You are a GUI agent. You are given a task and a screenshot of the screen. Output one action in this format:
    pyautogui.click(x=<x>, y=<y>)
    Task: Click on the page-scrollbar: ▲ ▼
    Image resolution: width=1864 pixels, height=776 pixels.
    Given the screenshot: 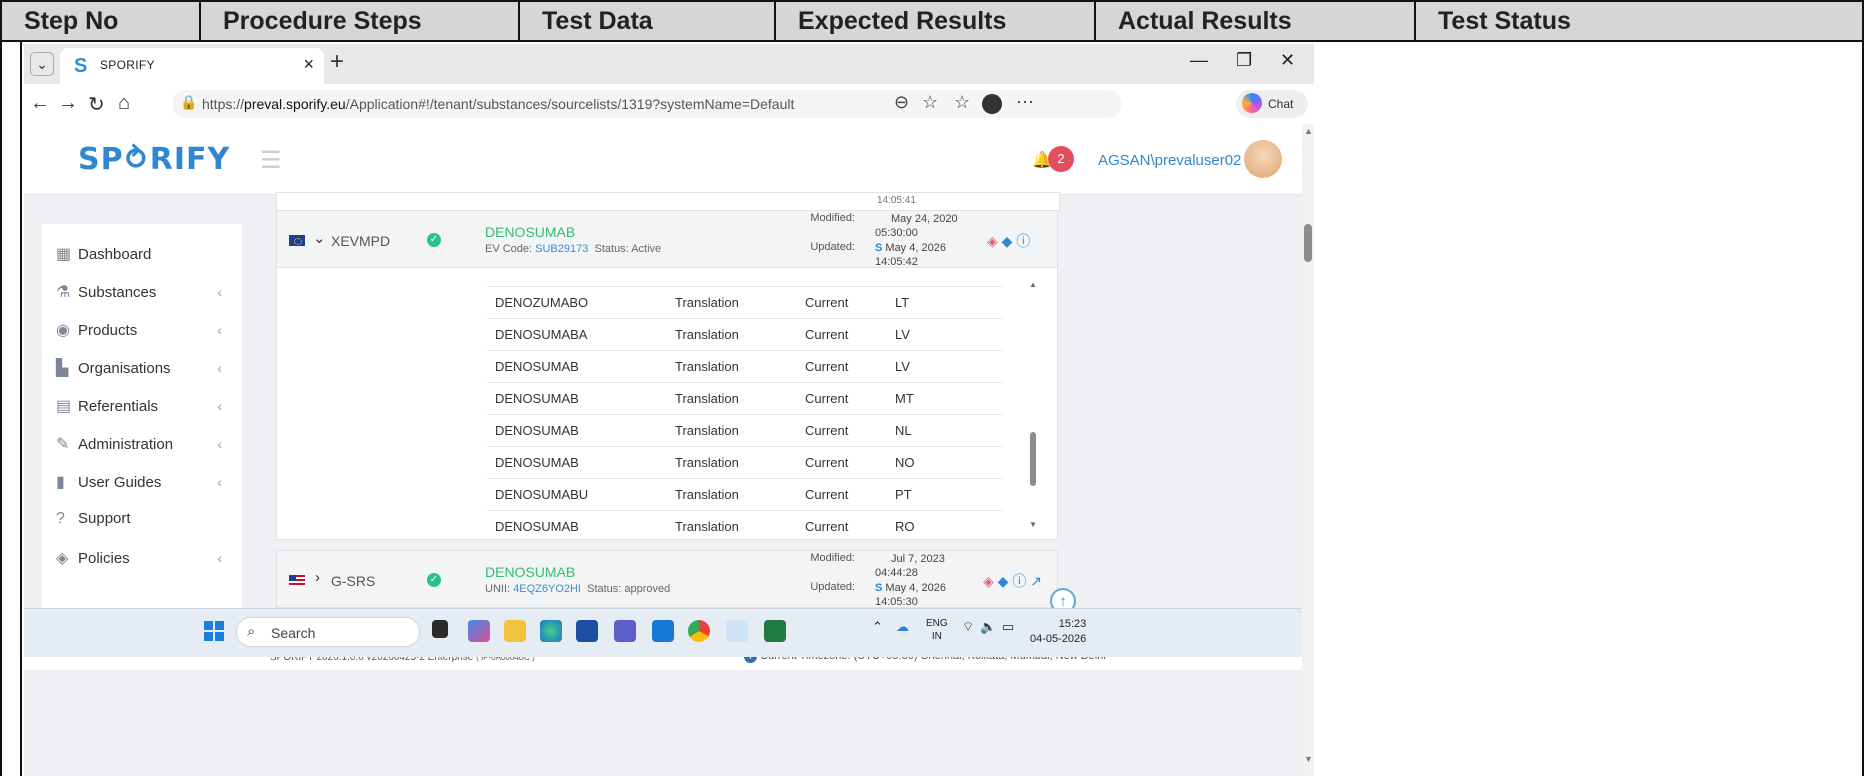 What is the action you would take?
    pyautogui.click(x=1308, y=450)
    